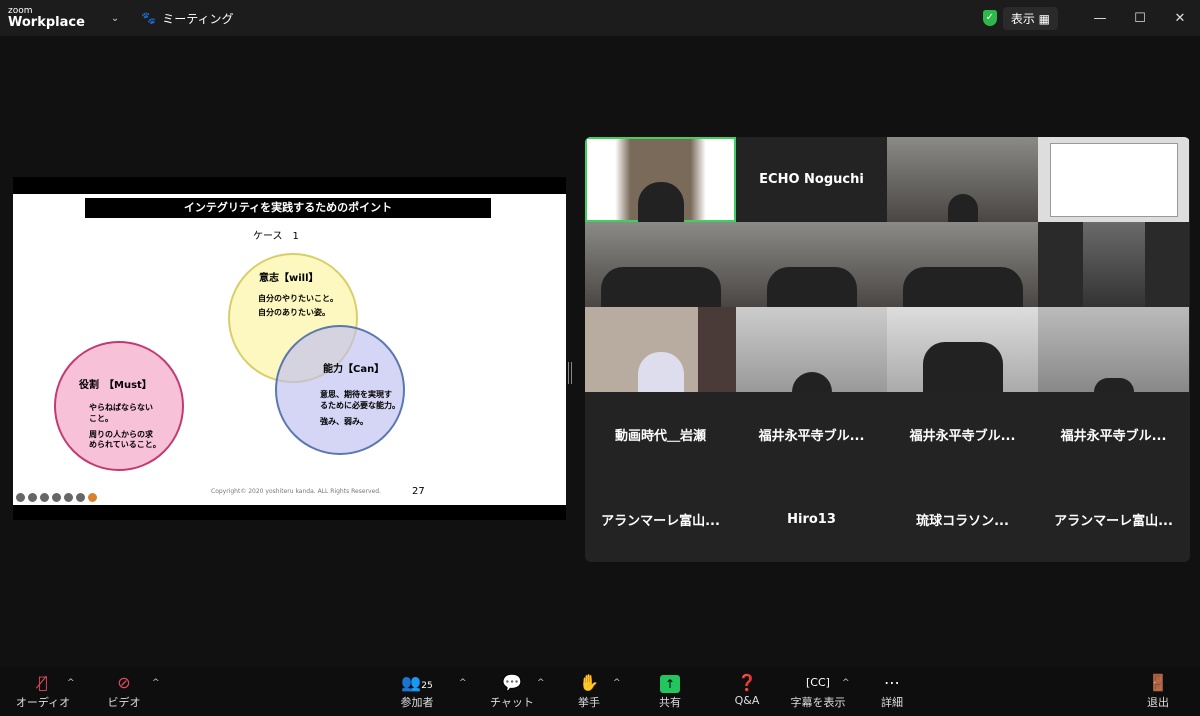  Describe the element at coordinates (1044, 18) in the screenshot. I see `grid-icon: ▦` at that location.